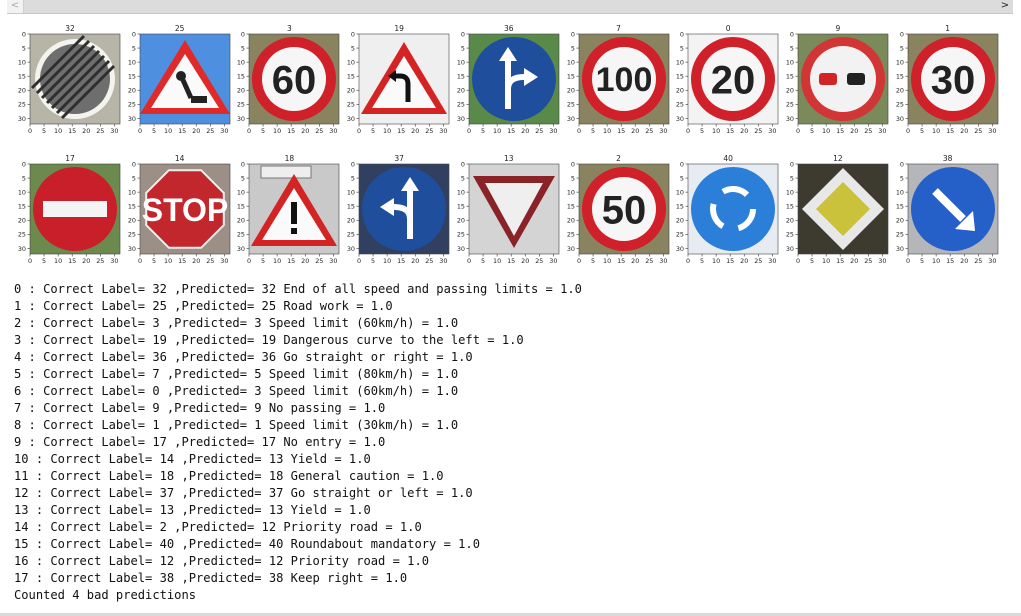 The image size is (1021, 616). I want to click on sign-subplot: 3 60 0 0 5 5 10 10 15 15 20 20 25 25 30 30, so click(287, 83).